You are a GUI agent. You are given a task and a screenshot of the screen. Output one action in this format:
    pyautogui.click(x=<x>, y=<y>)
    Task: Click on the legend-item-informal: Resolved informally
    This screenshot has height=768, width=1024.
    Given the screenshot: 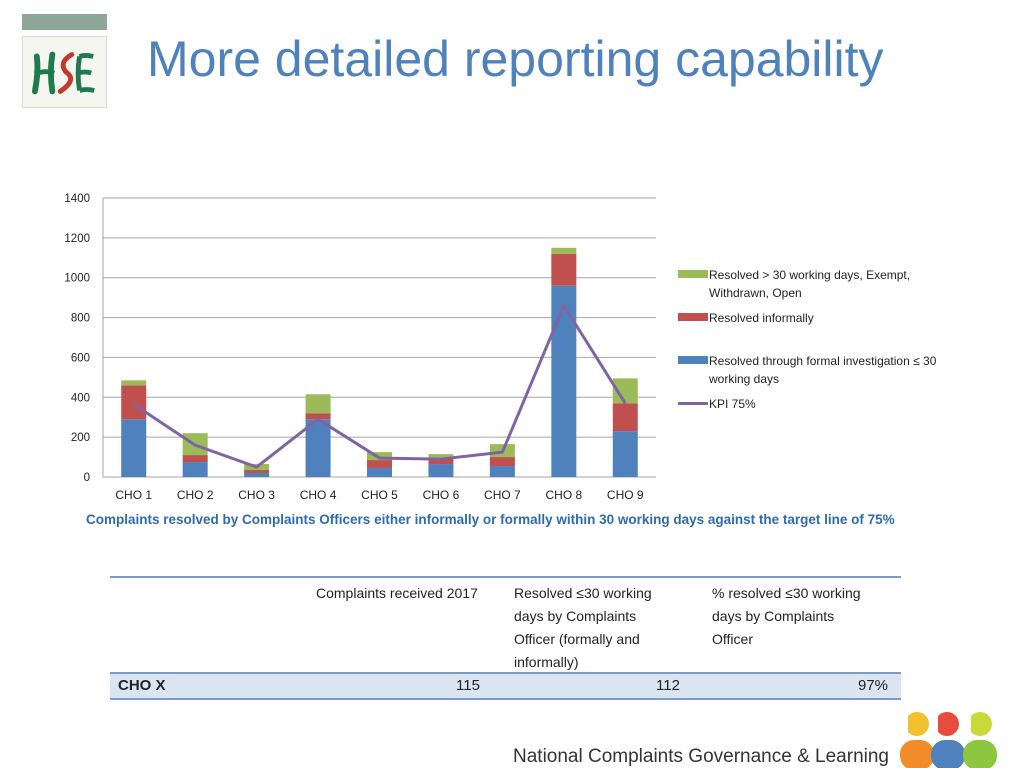 What is the action you would take?
    pyautogui.click(x=828, y=318)
    